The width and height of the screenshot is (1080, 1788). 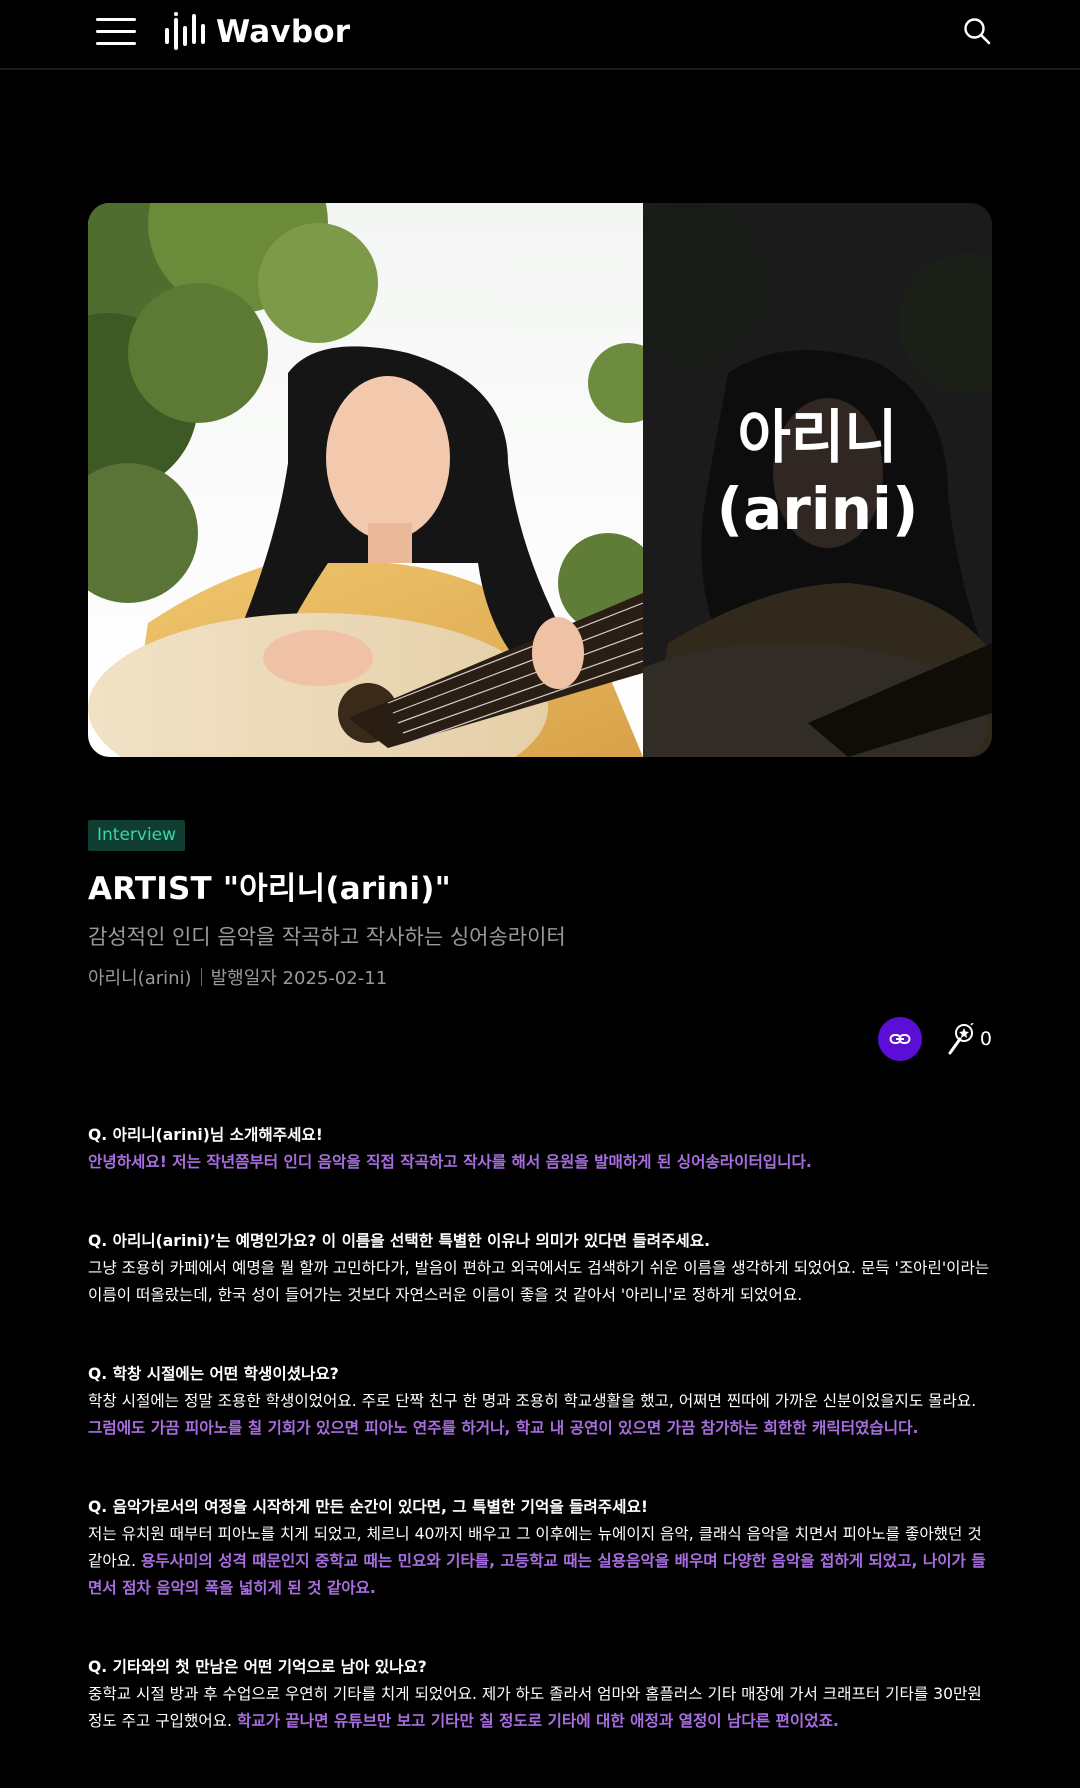 What do you see at coordinates (817, 437) in the screenshot?
I see `hero-title-korean: 아리니` at bounding box center [817, 437].